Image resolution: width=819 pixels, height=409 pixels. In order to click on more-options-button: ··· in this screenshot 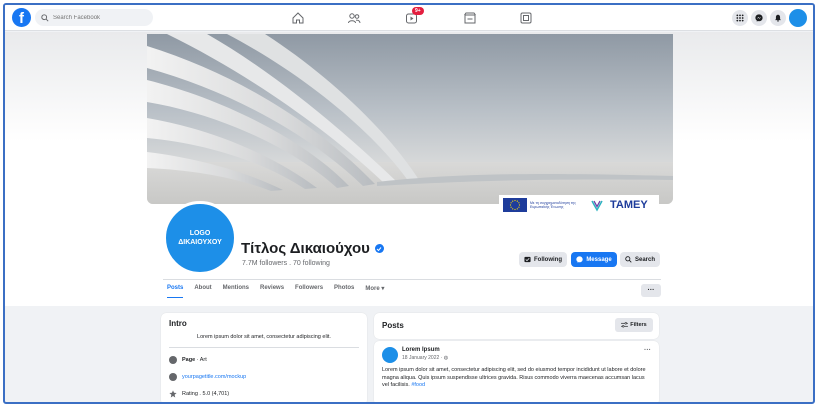, I will do `click(651, 290)`.